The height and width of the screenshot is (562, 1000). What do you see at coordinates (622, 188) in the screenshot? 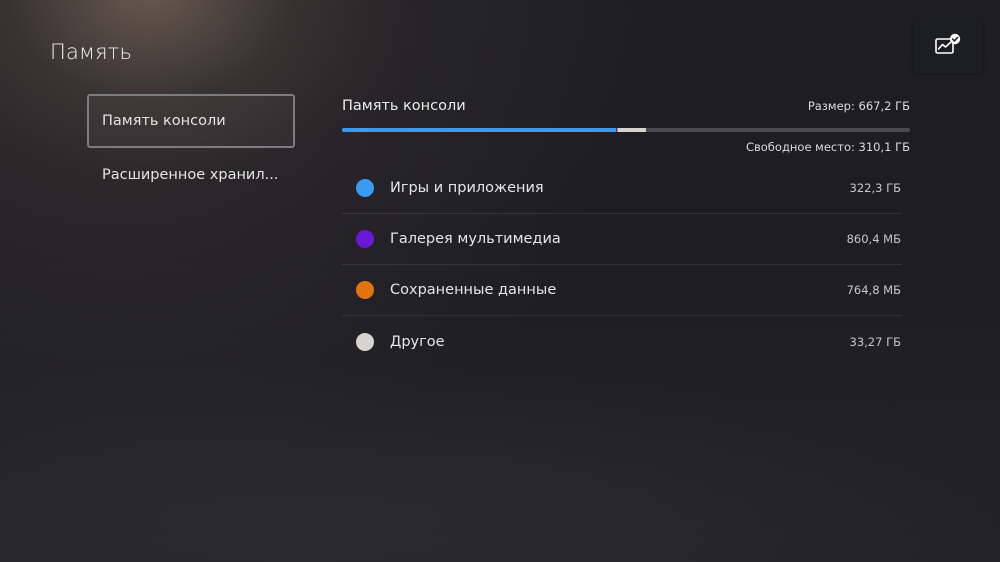
I see `category-row-games: Игры и приложения 322,3 ГБ` at bounding box center [622, 188].